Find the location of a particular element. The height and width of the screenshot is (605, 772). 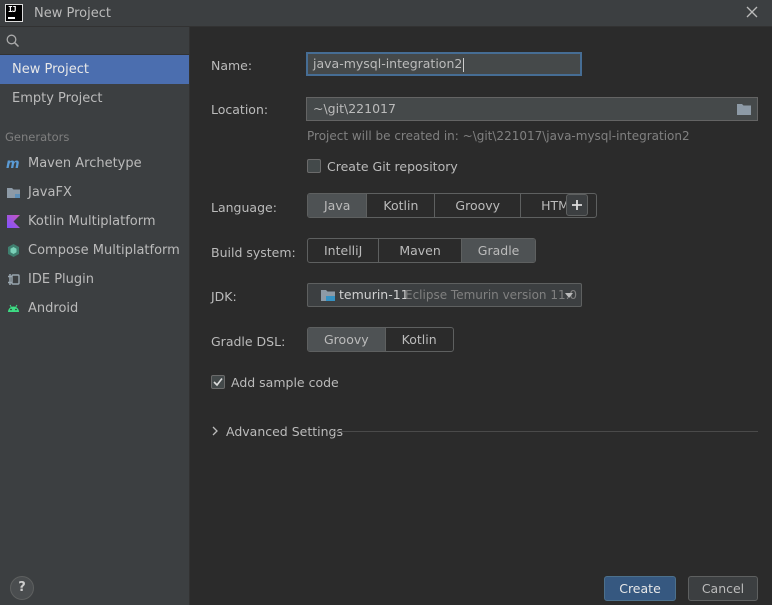

svg-text: m is located at coordinates (13, 164).